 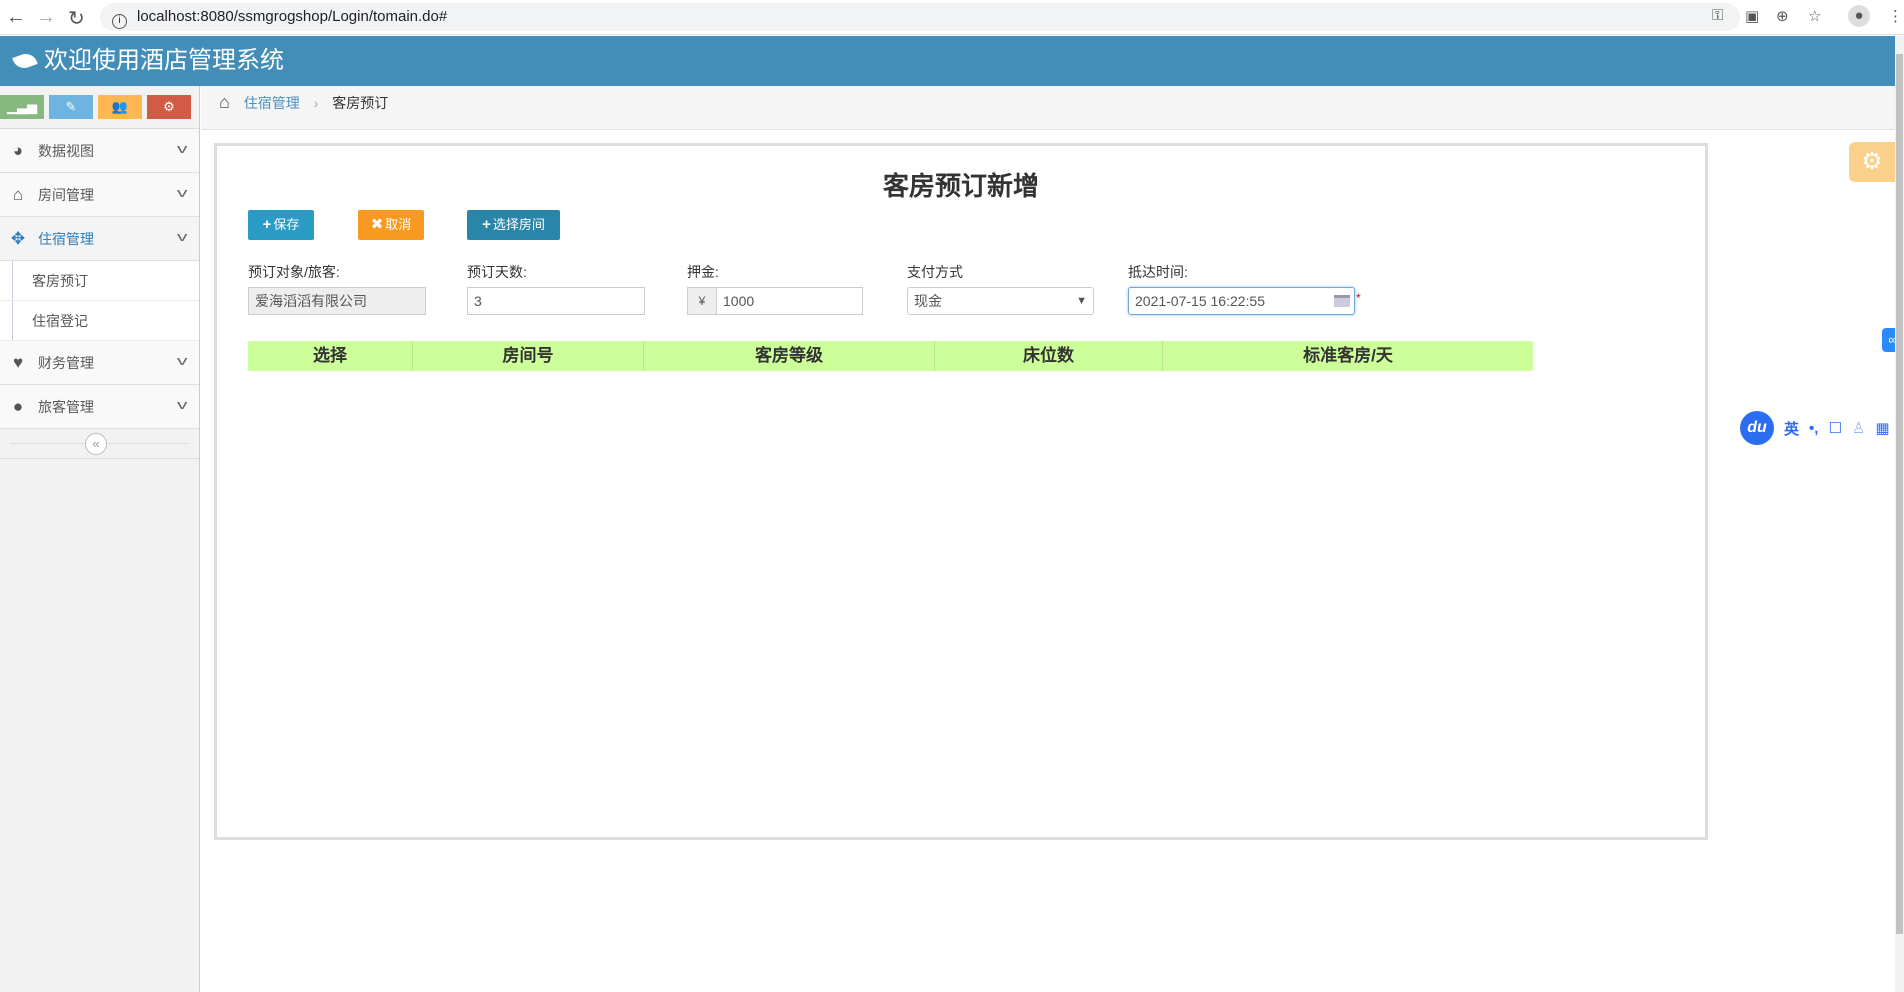 What do you see at coordinates (1757, 428) in the screenshot?
I see `baidu-ime-logo: du` at bounding box center [1757, 428].